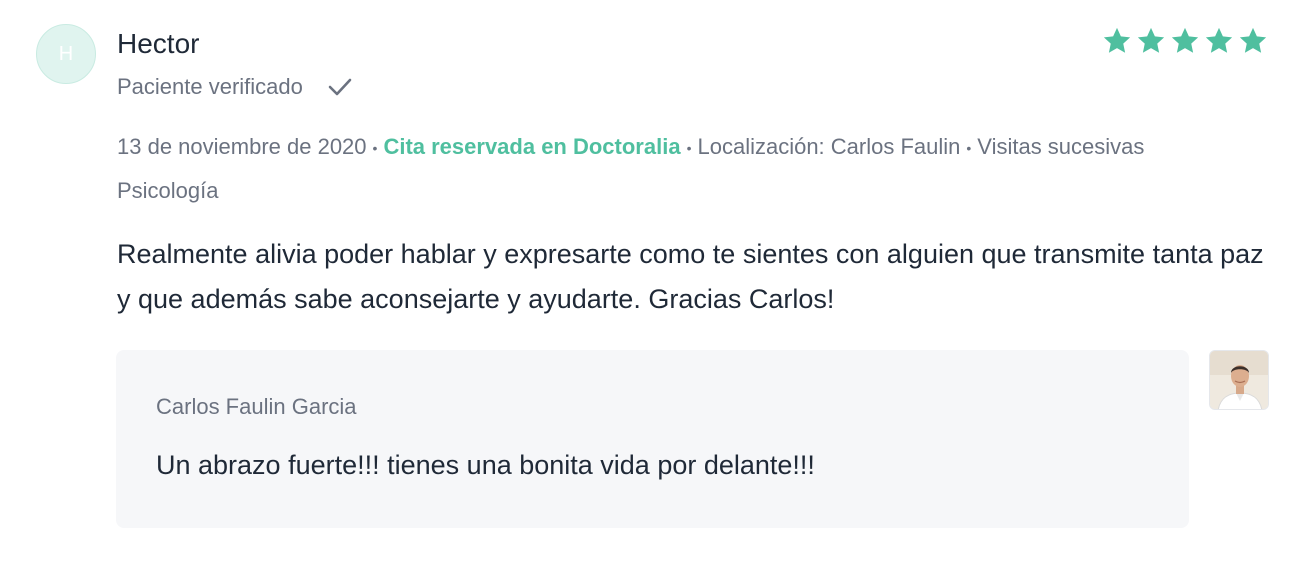 The width and height of the screenshot is (1308, 570). I want to click on reviewer-avatar: H, so click(66, 54).